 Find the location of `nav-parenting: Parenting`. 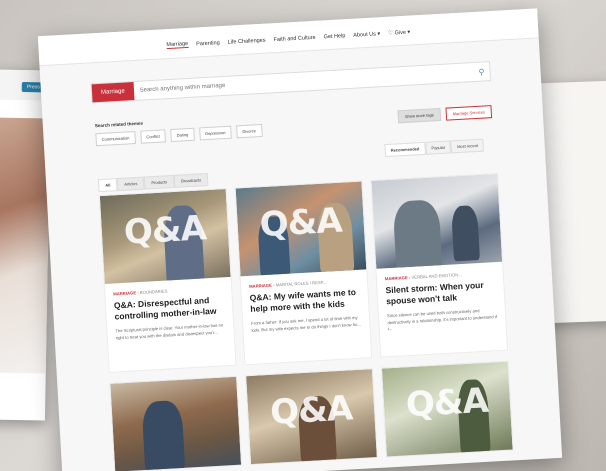

nav-parenting: Parenting is located at coordinates (208, 43).